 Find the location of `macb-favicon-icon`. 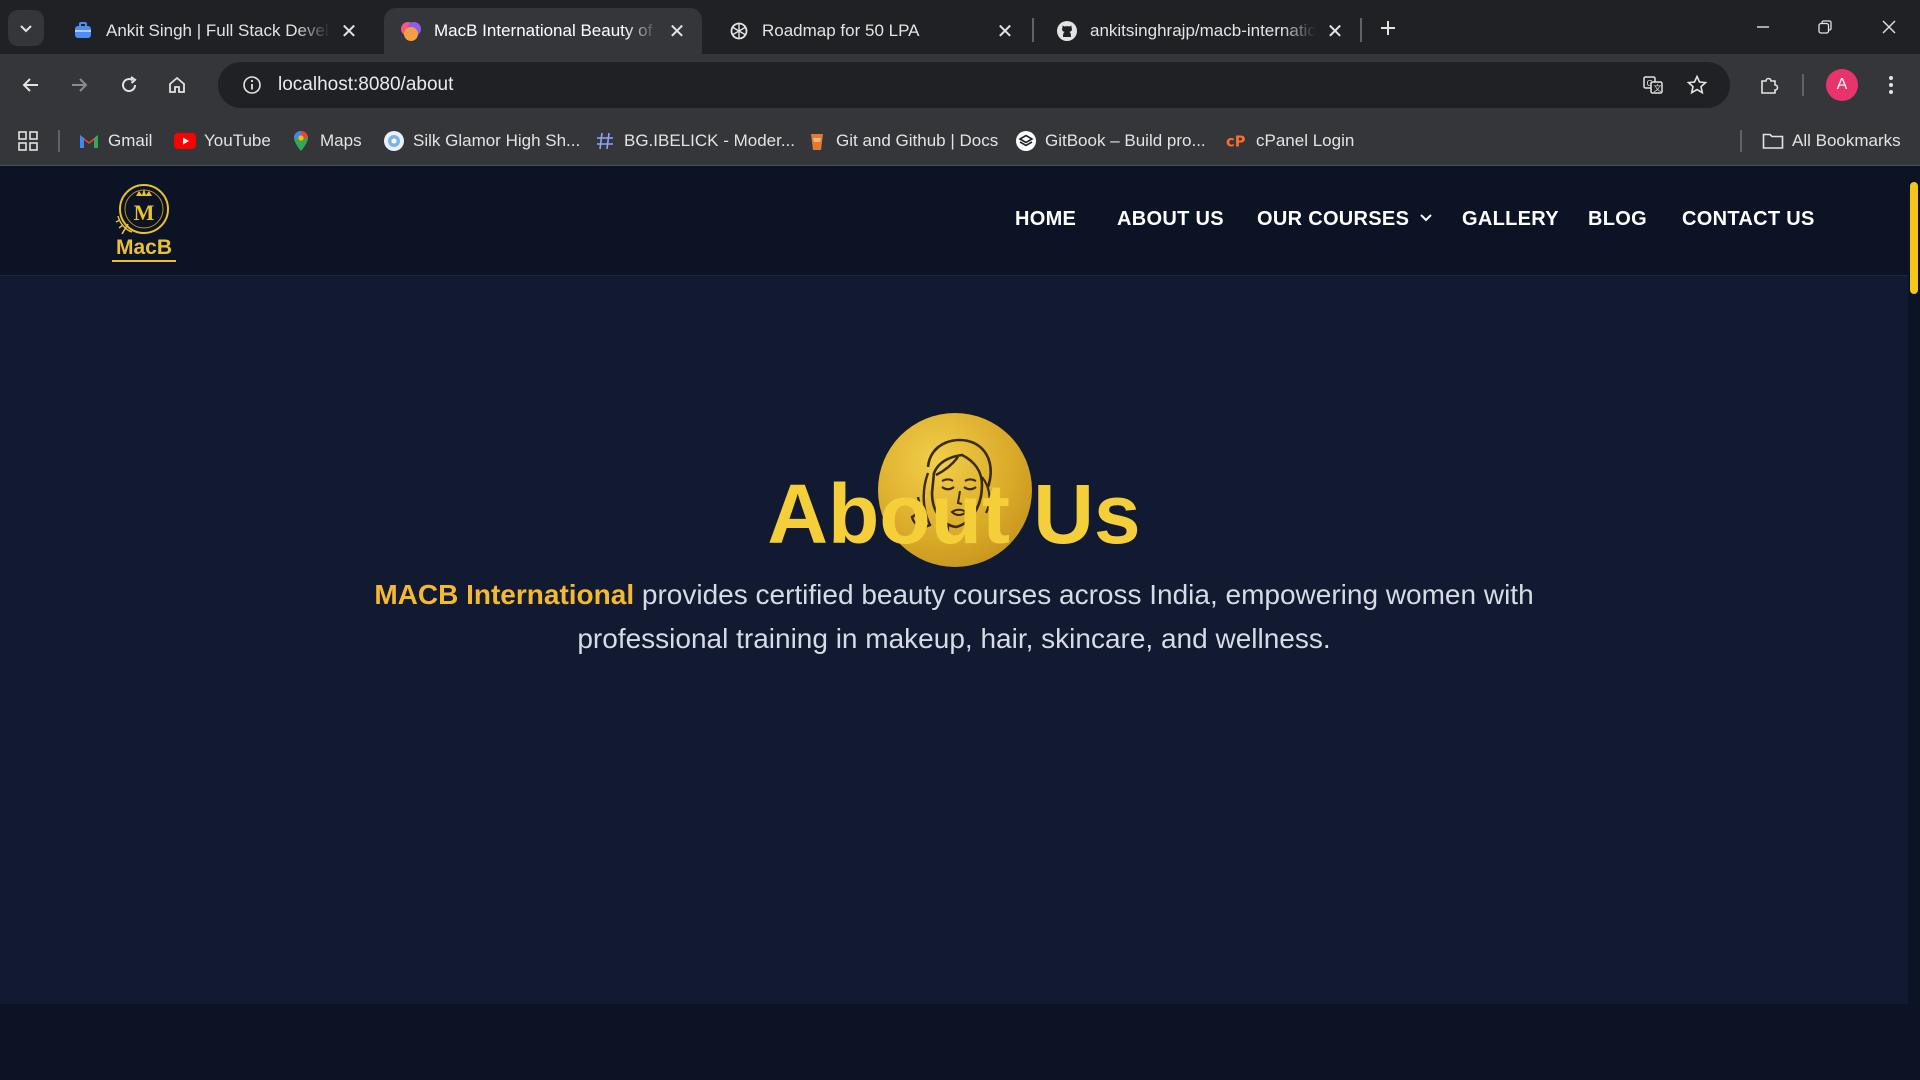

macb-favicon-icon is located at coordinates (411, 31).